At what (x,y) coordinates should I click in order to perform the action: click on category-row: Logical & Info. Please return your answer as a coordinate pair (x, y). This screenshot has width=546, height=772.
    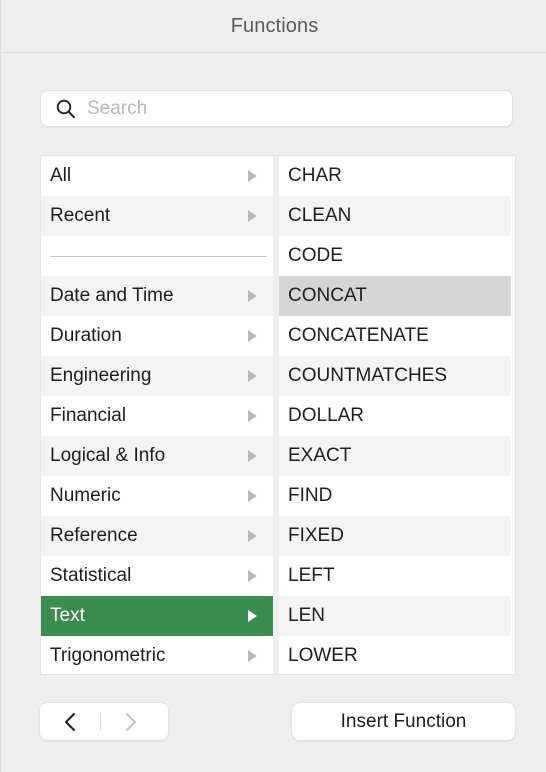
    Looking at the image, I should click on (157, 456).